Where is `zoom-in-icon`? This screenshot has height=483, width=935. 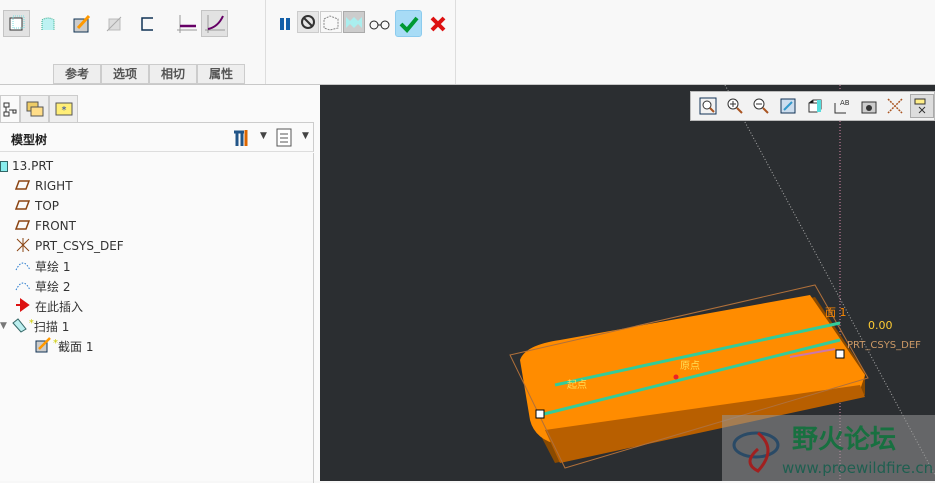 zoom-in-icon is located at coordinates (735, 106).